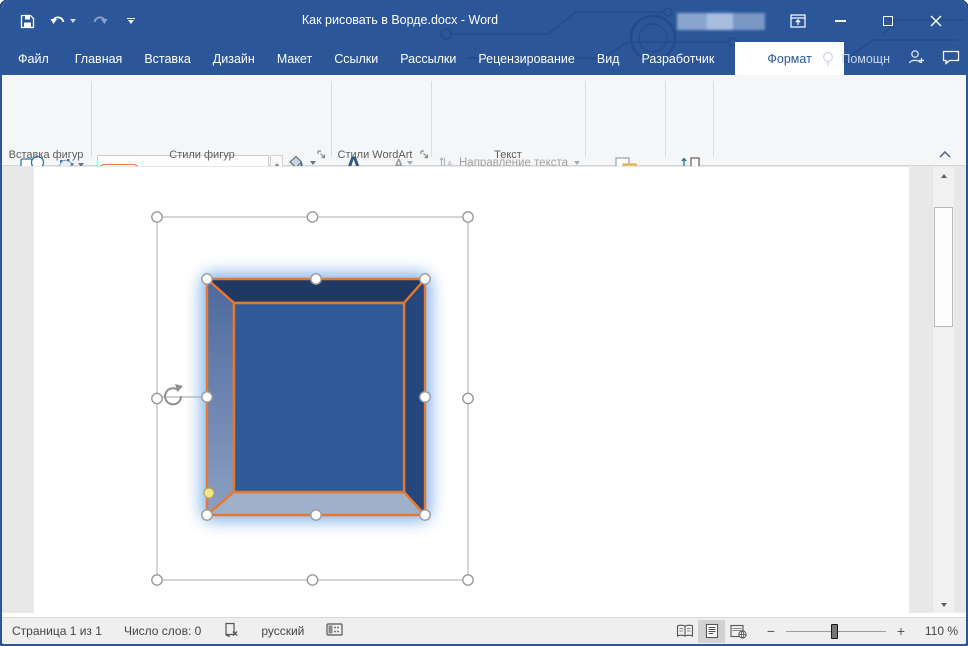 The width and height of the screenshot is (968, 646). I want to click on tab-bar-extras: Помощн, so click(890, 58).